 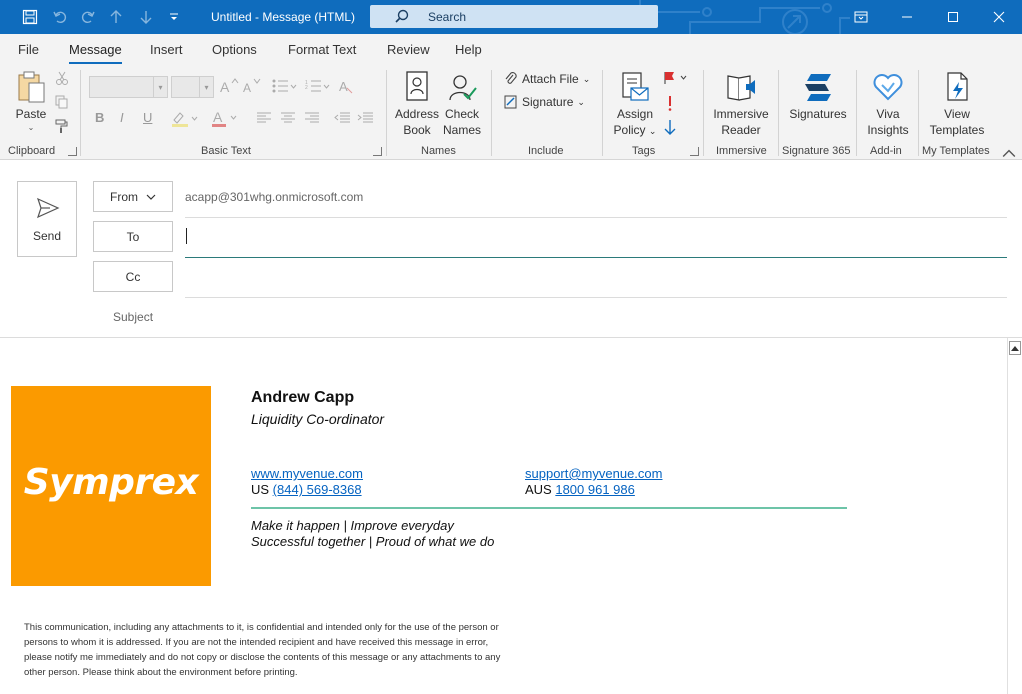 I want to click on paste-icon, so click(x=31, y=87).